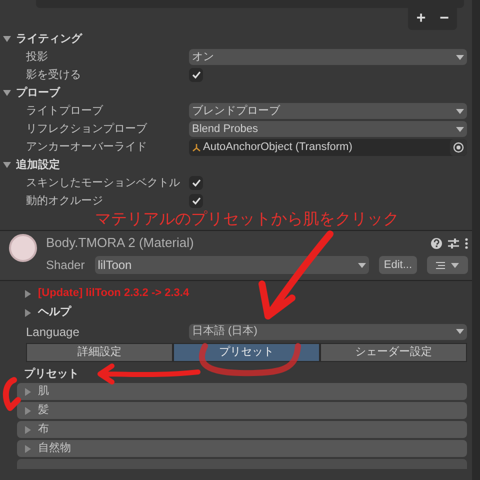 The height and width of the screenshot is (480, 480). I want to click on annotation-scribble, so click(11, 394).